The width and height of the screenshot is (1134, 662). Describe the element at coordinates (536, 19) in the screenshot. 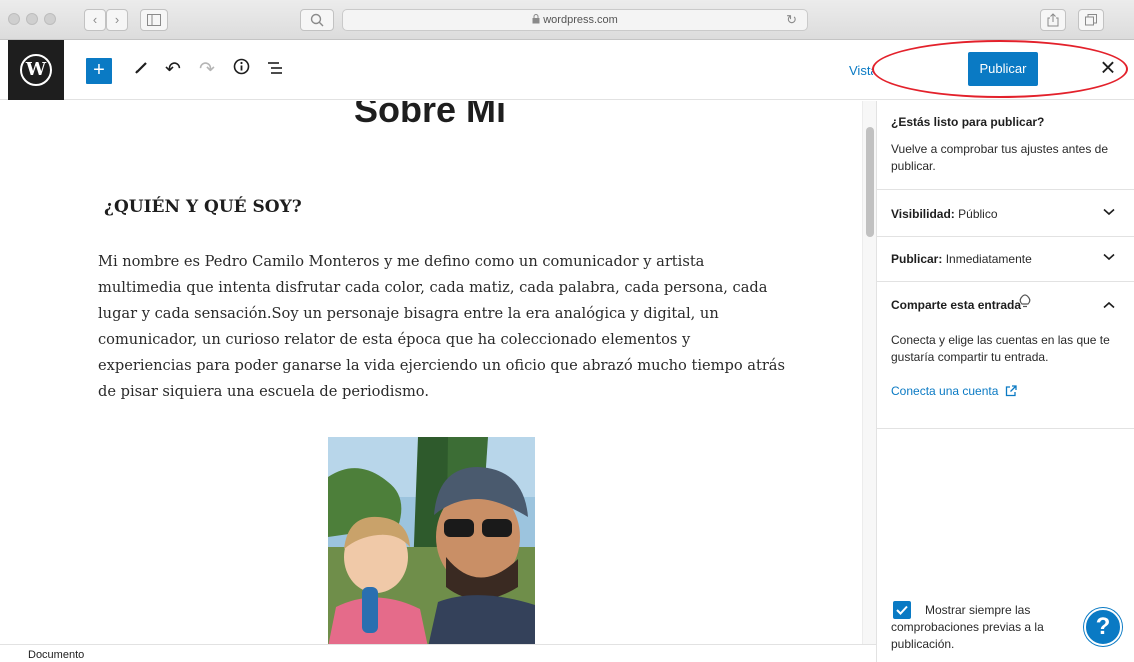

I see `lock-icon` at that location.